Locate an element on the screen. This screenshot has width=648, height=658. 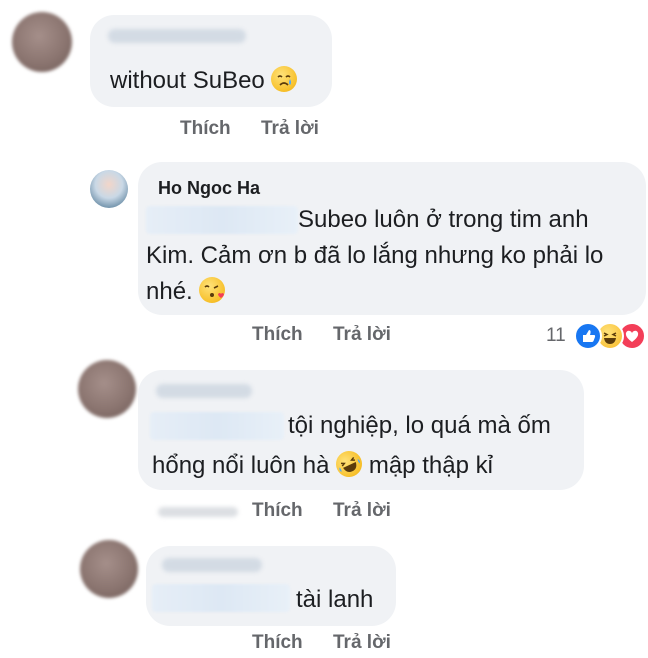
comment-text-line-1: tội nghiệp, lo quá mà ốm is located at coordinates (419, 425).